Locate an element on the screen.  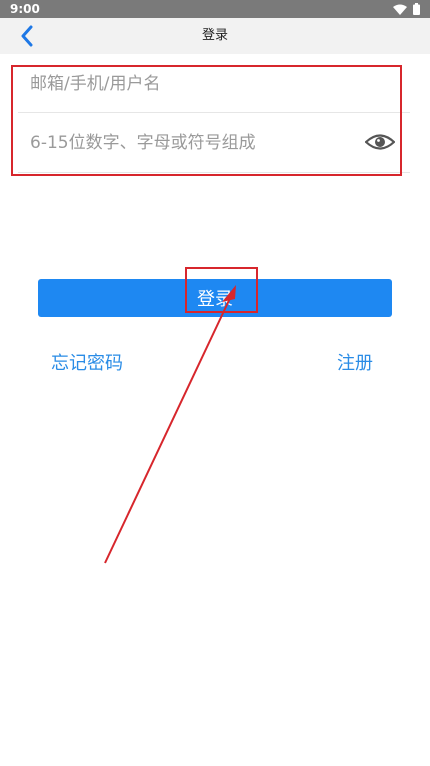
login-button: 登录 is located at coordinates (215, 298).